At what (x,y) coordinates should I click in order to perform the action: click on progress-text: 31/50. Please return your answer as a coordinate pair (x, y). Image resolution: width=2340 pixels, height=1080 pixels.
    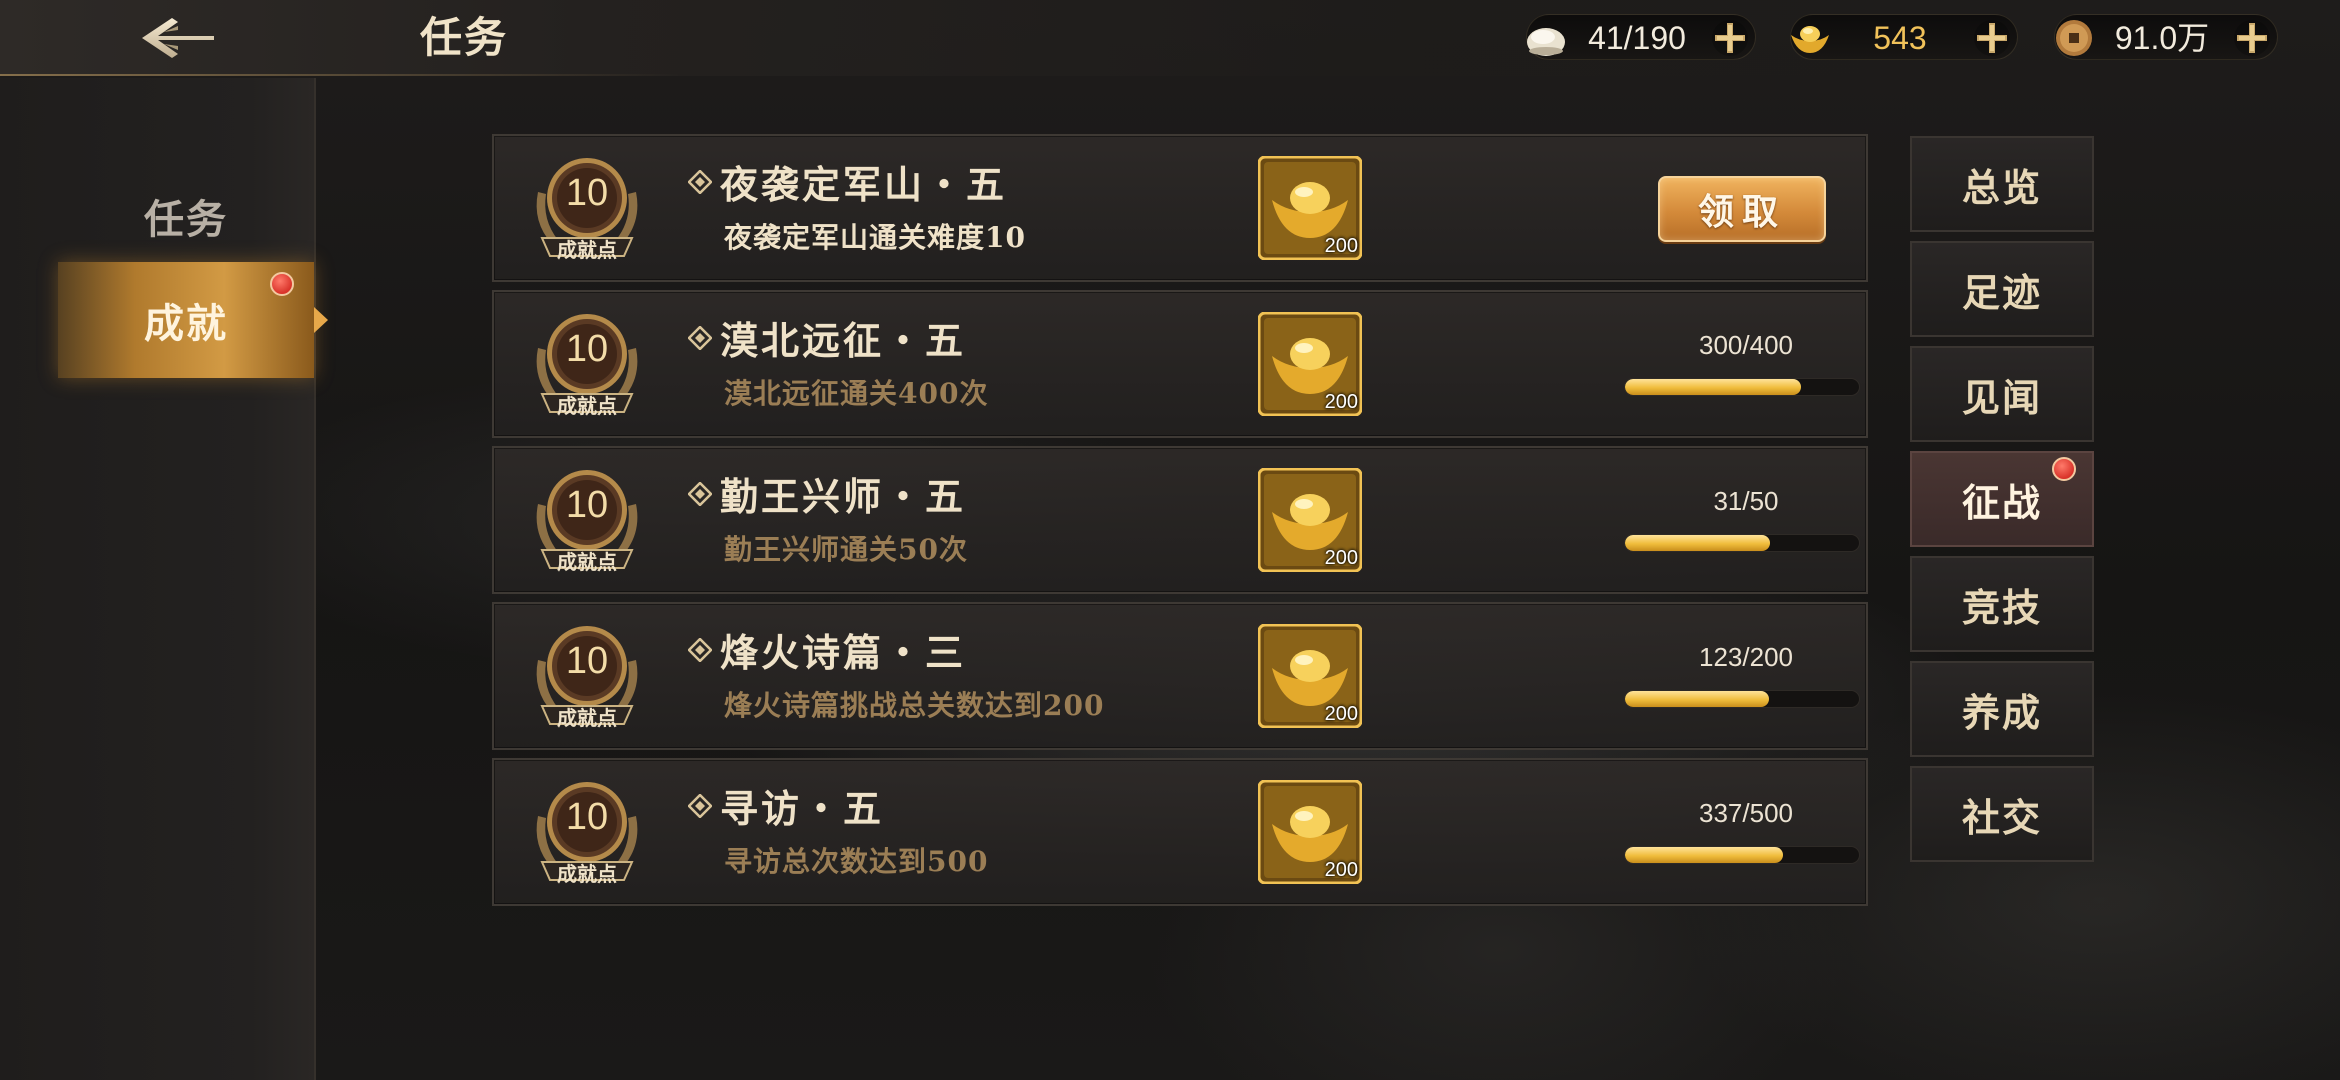
    Looking at the image, I should click on (1746, 501).